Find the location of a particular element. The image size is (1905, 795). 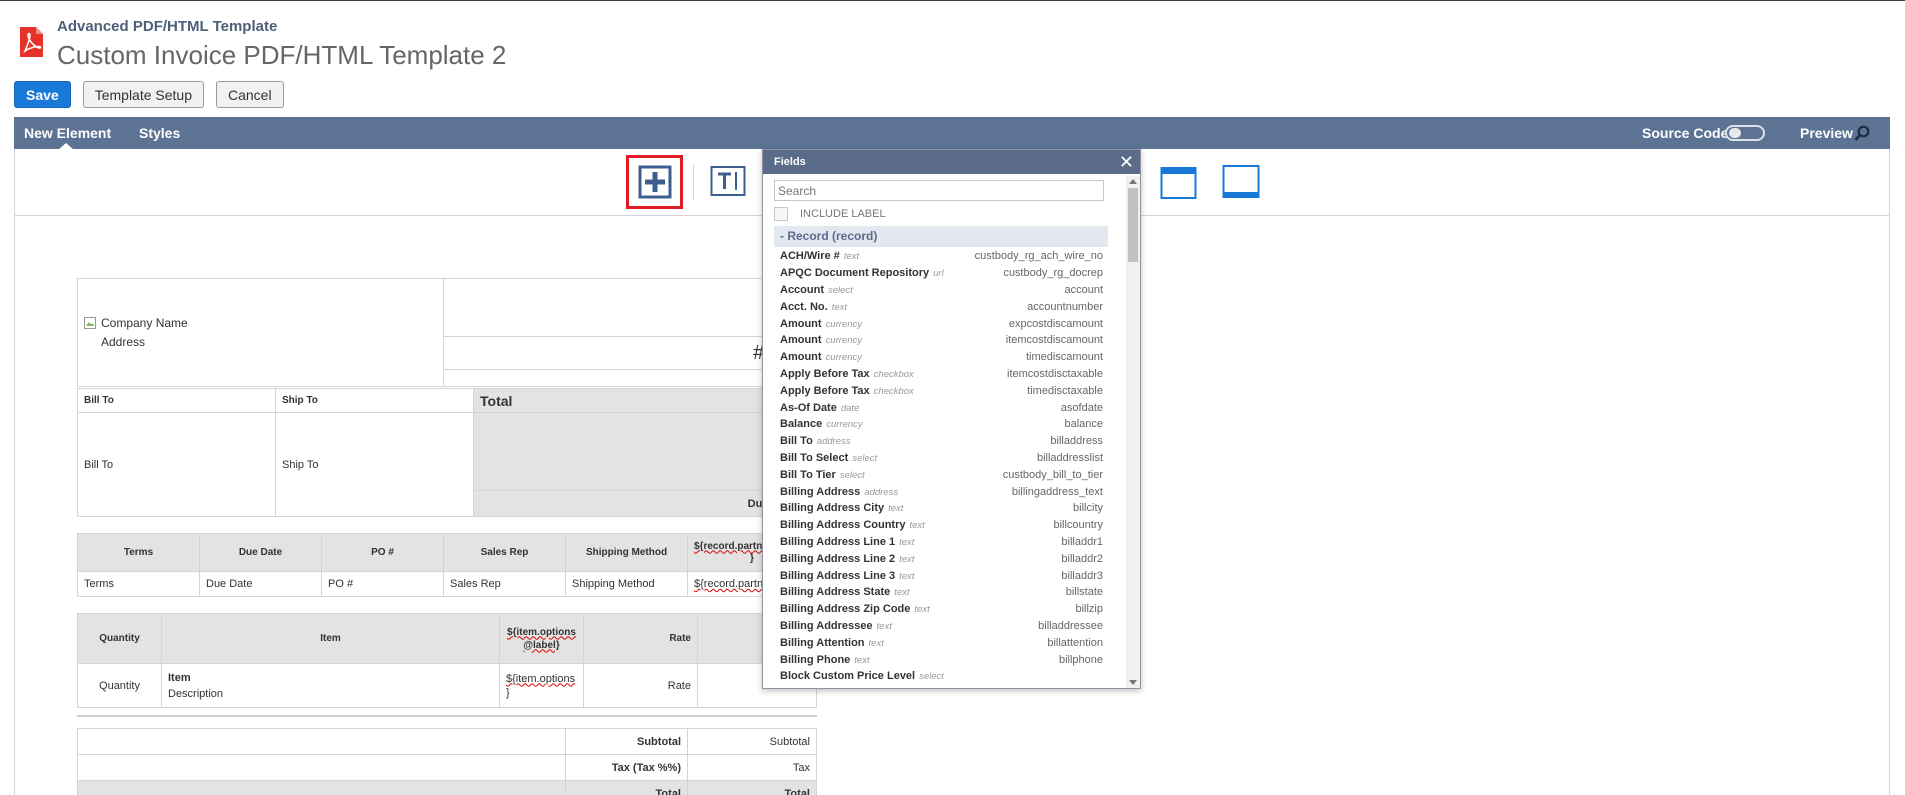

info-header-due-date: Due Date is located at coordinates (260, 552).